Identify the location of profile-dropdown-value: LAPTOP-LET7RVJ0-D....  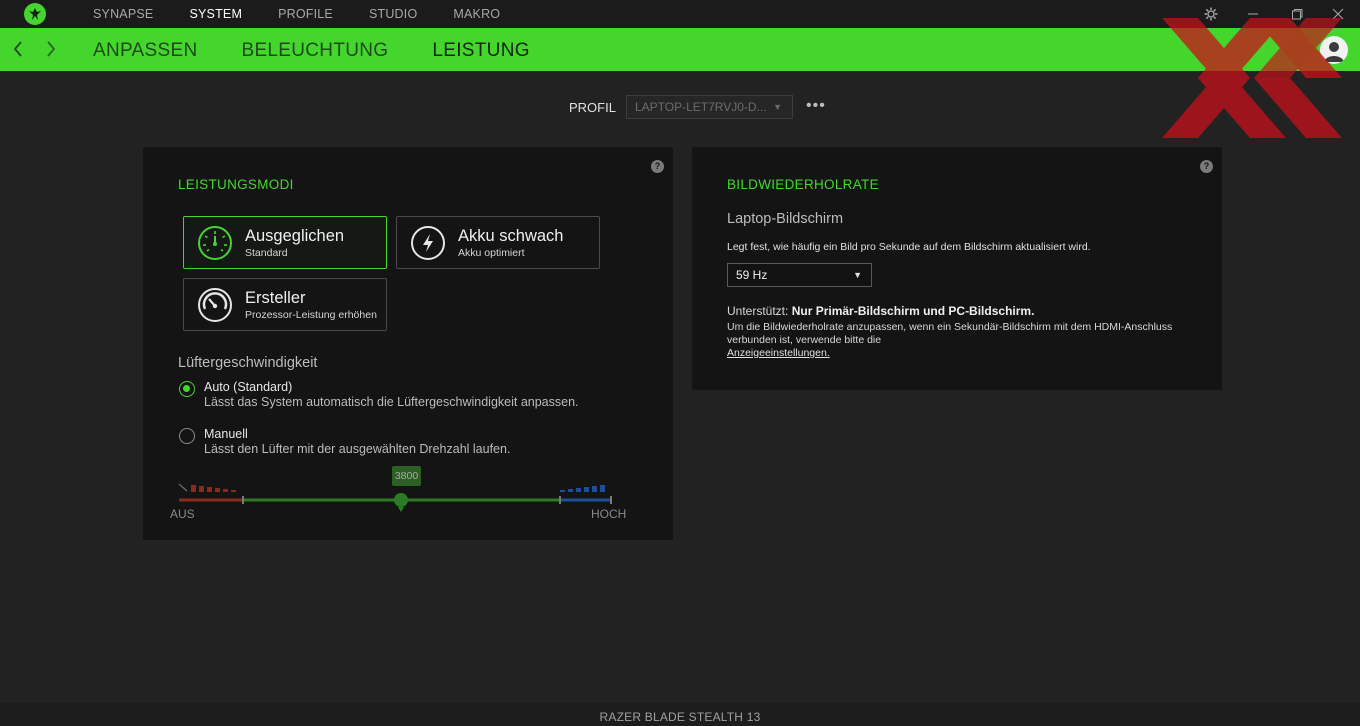
(701, 107).